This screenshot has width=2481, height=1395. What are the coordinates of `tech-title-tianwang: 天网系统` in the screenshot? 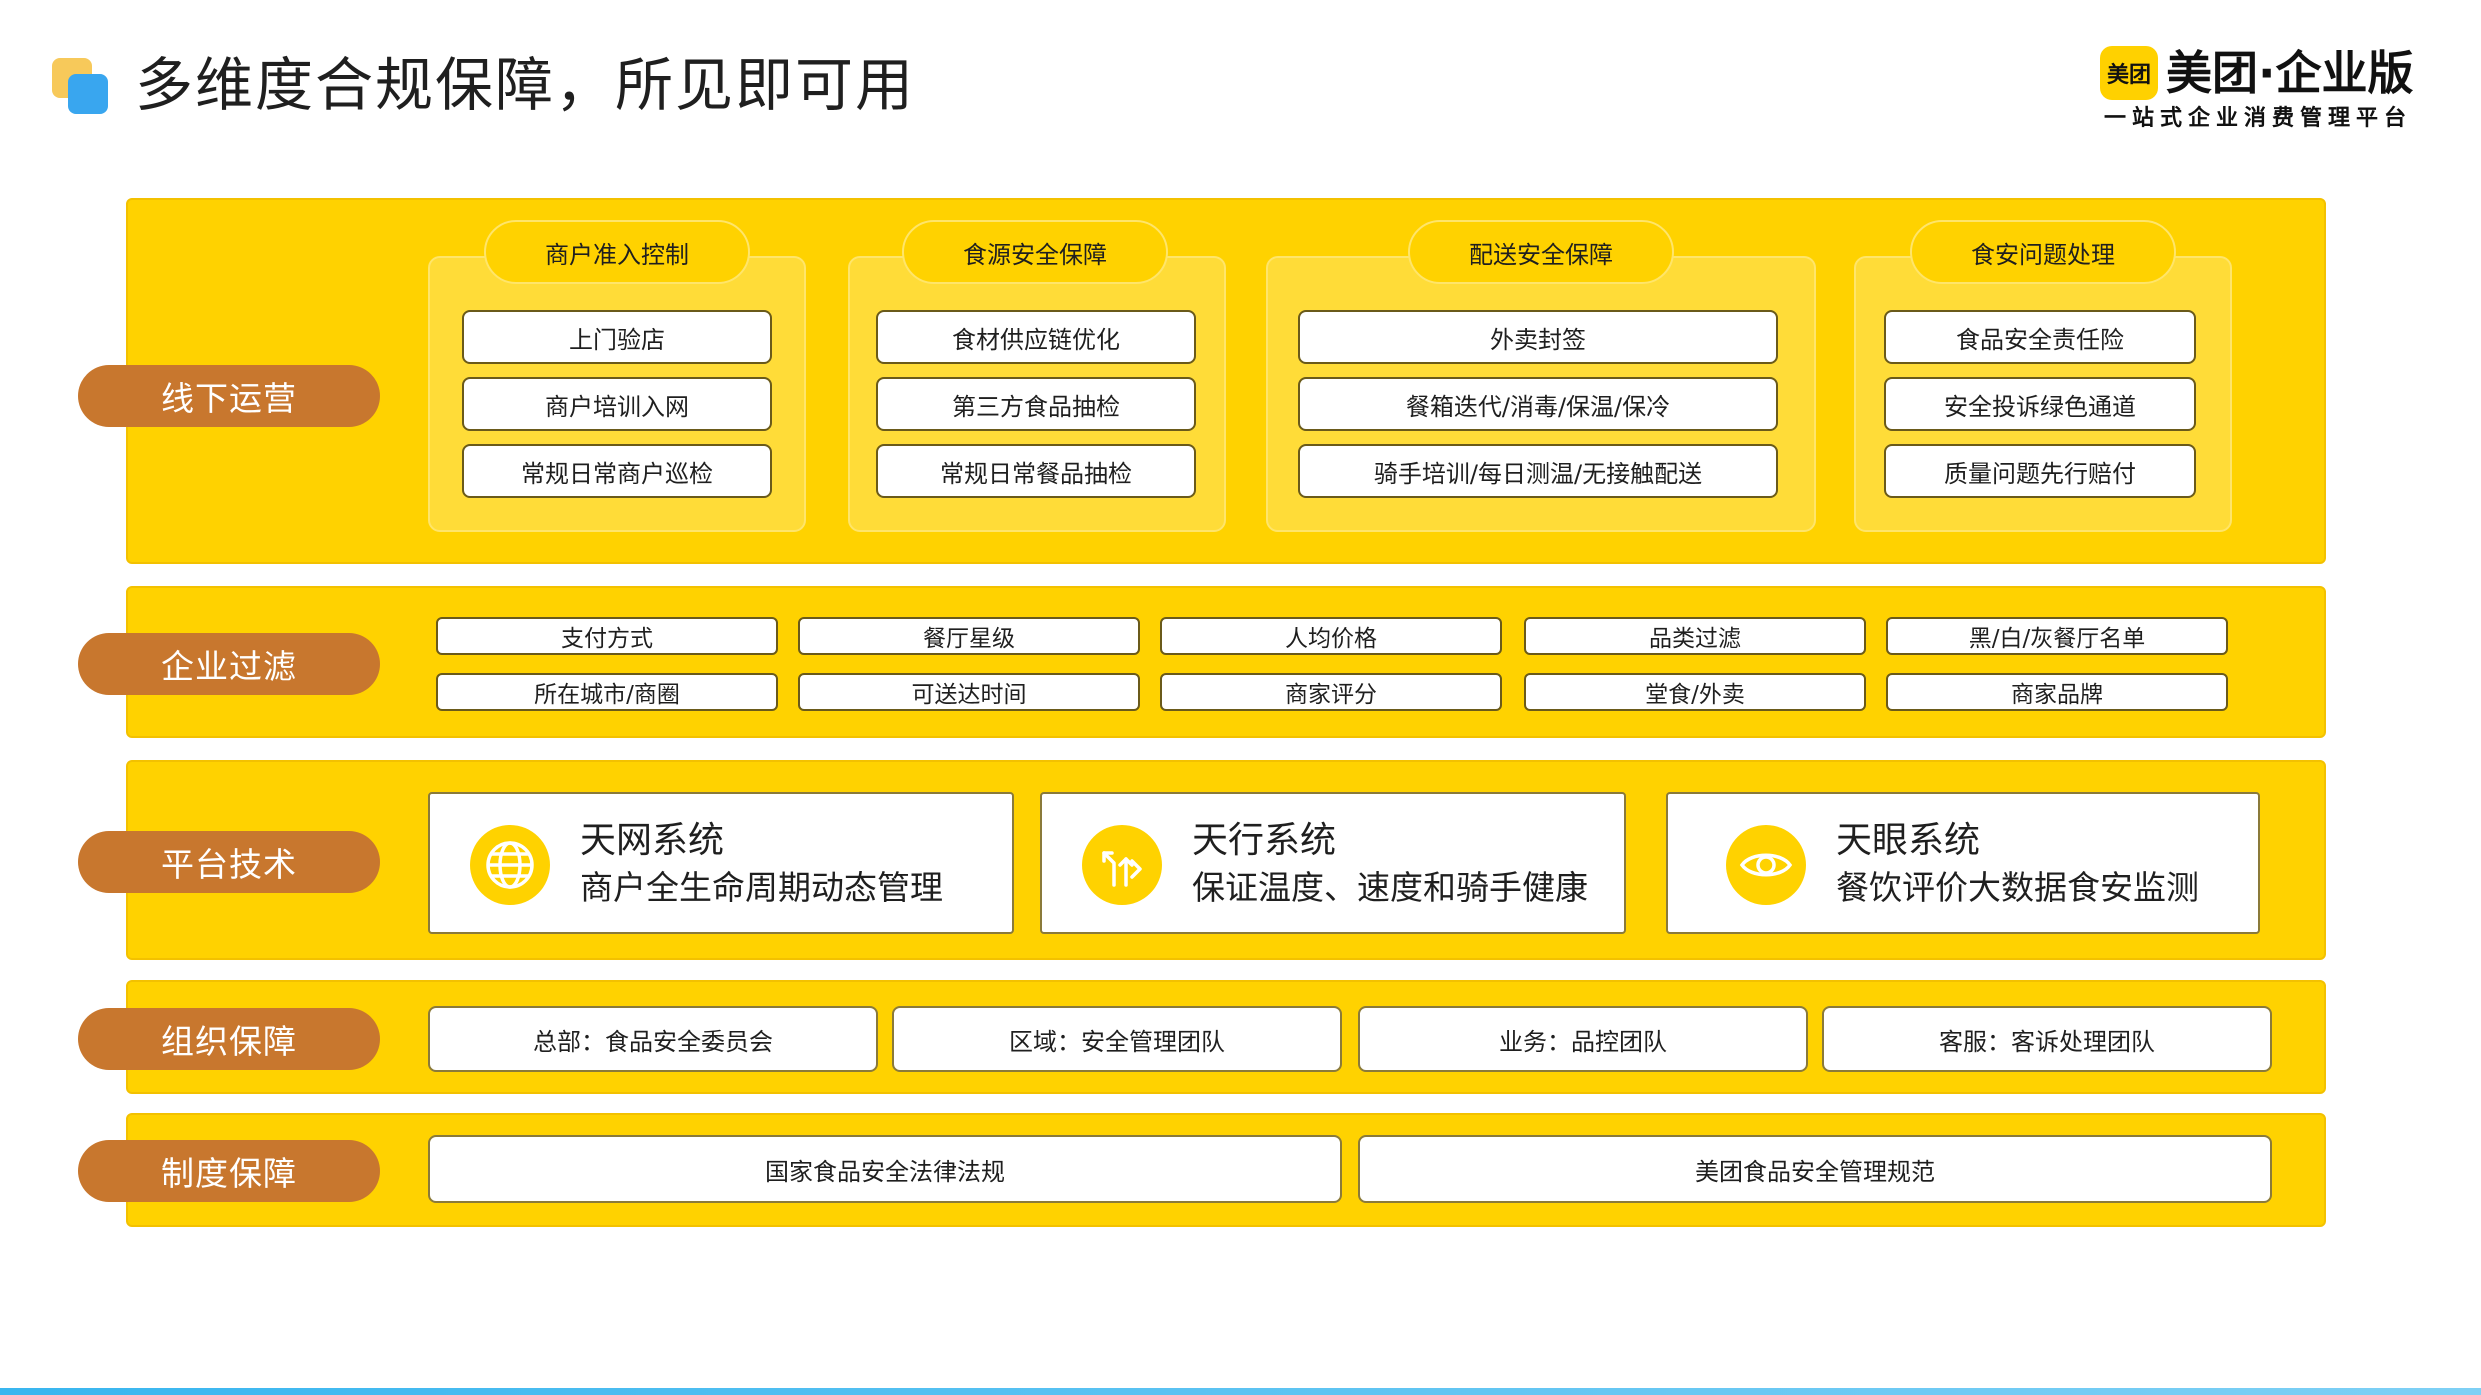 It's located at (652, 840).